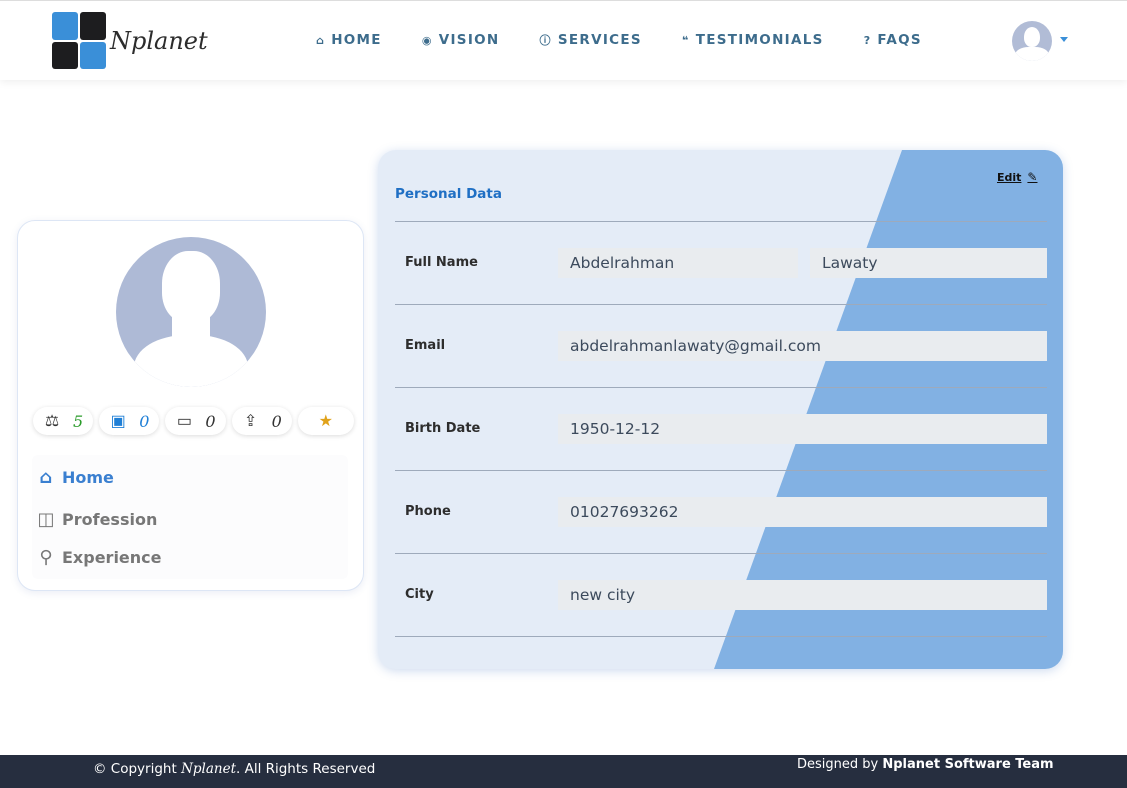  Describe the element at coordinates (112, 557) in the screenshot. I see `menu-item-label: Experience` at that location.